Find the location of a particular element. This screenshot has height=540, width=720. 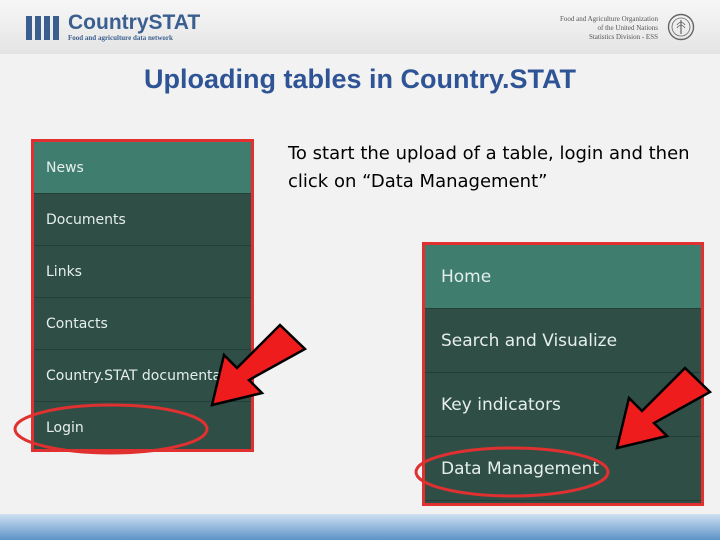

menu-item-label: Documents is located at coordinates (86, 219).